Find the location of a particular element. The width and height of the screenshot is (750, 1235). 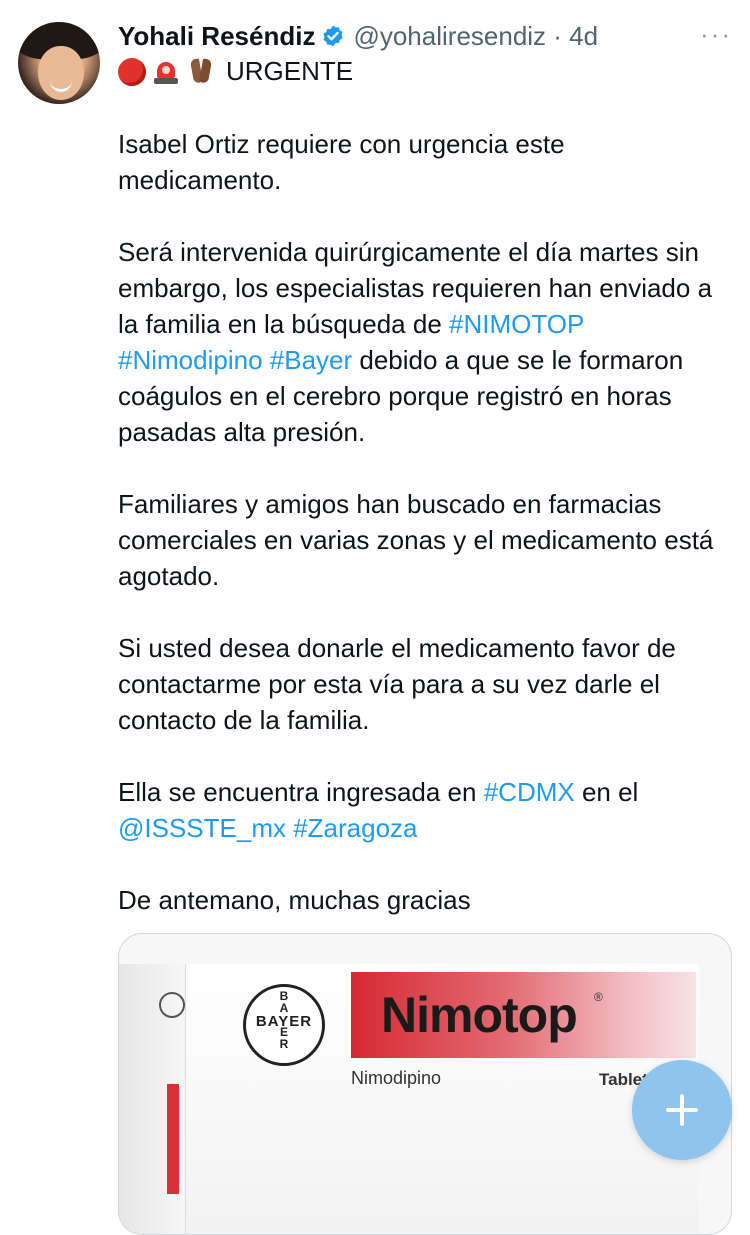

hashtag-link: #Bayer is located at coordinates (311, 360).